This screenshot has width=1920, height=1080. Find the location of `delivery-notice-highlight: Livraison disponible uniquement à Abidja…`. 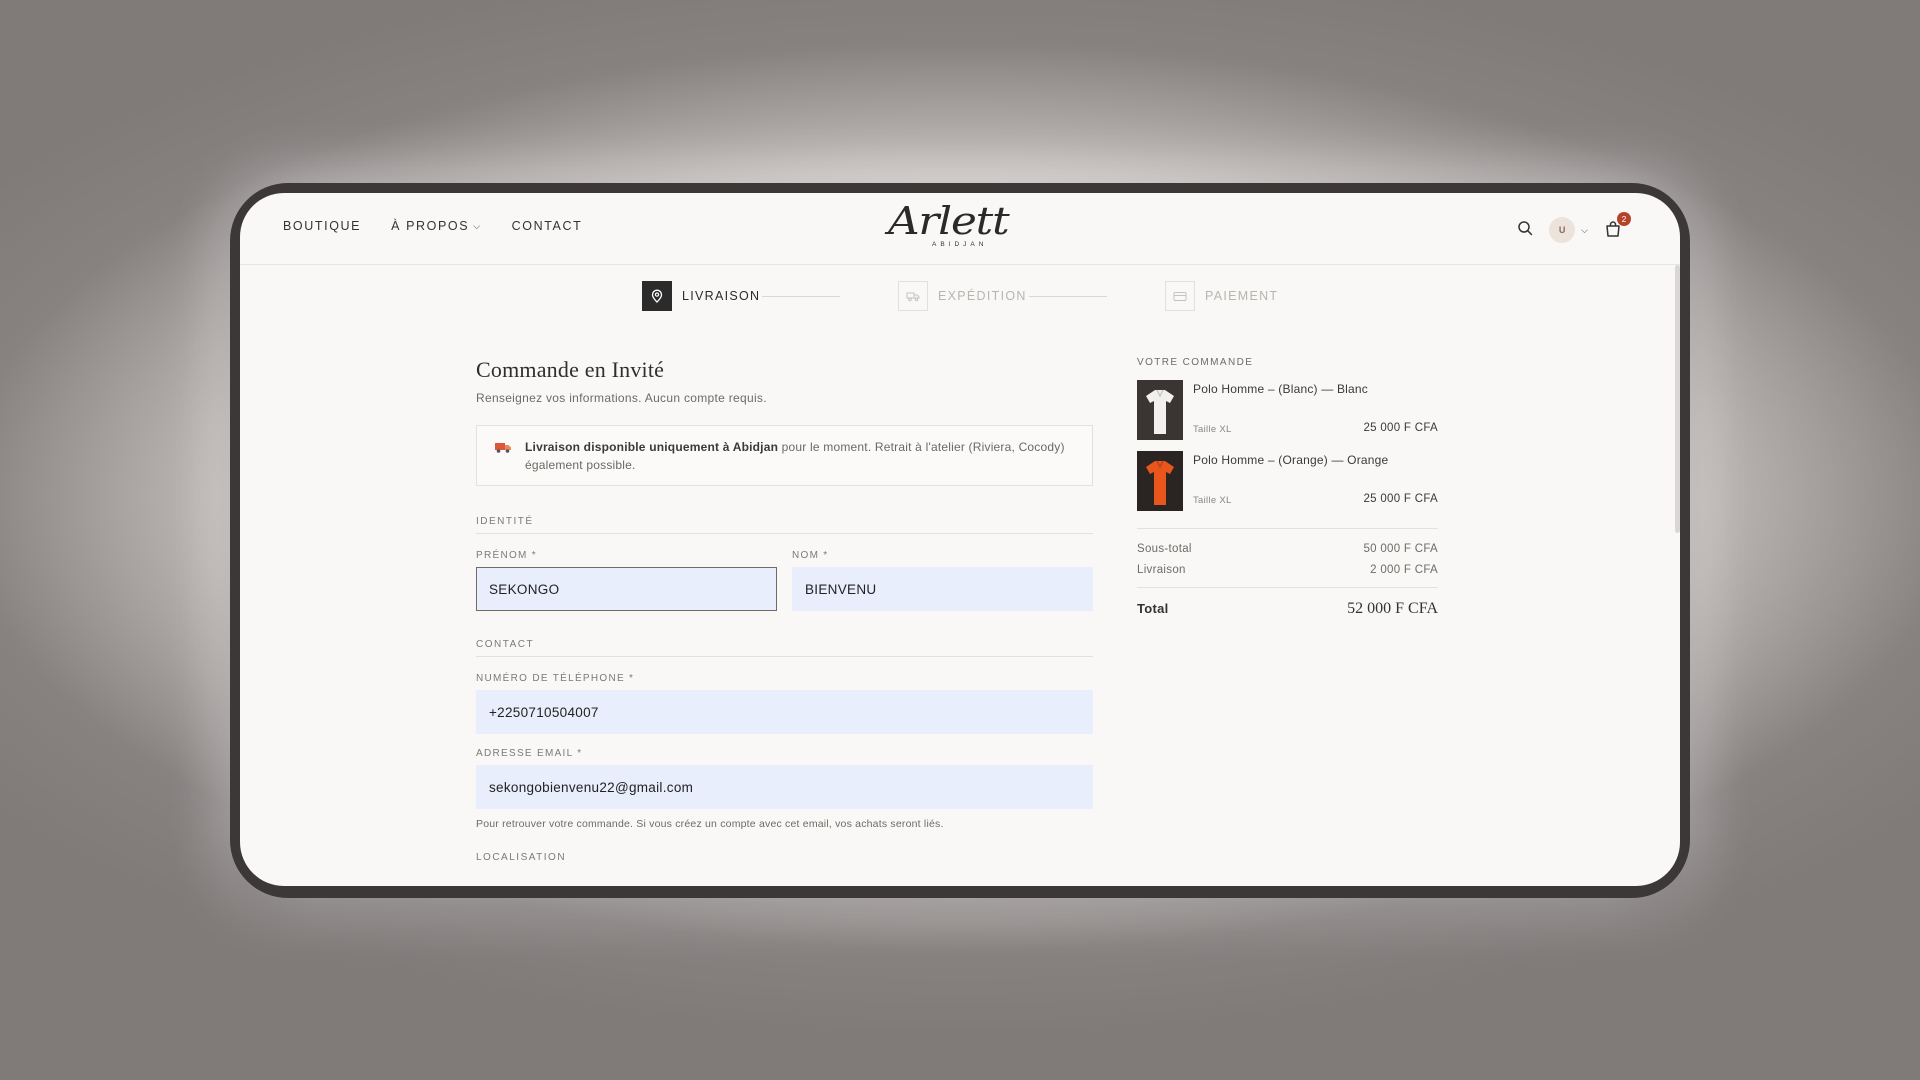

delivery-notice-highlight: Livraison disponible uniquement à Abidja… is located at coordinates (652, 447).